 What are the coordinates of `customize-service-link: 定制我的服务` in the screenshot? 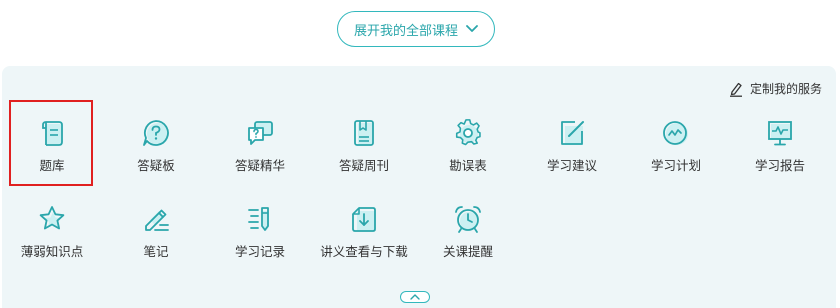 It's located at (775, 88).